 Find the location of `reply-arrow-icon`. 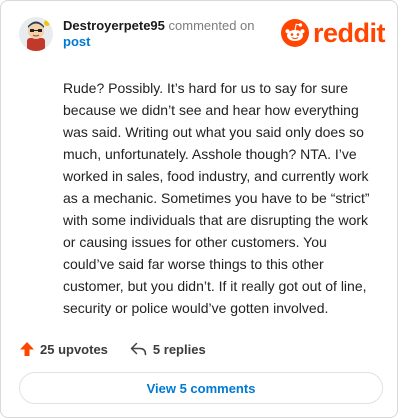

reply-arrow-icon is located at coordinates (138, 349).